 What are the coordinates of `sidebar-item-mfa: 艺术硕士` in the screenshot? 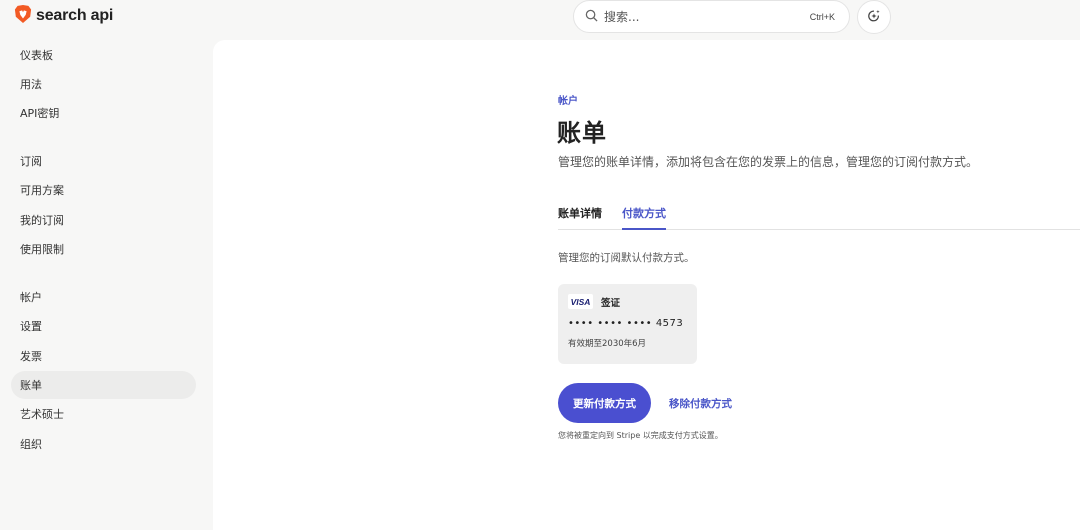 It's located at (103, 414).